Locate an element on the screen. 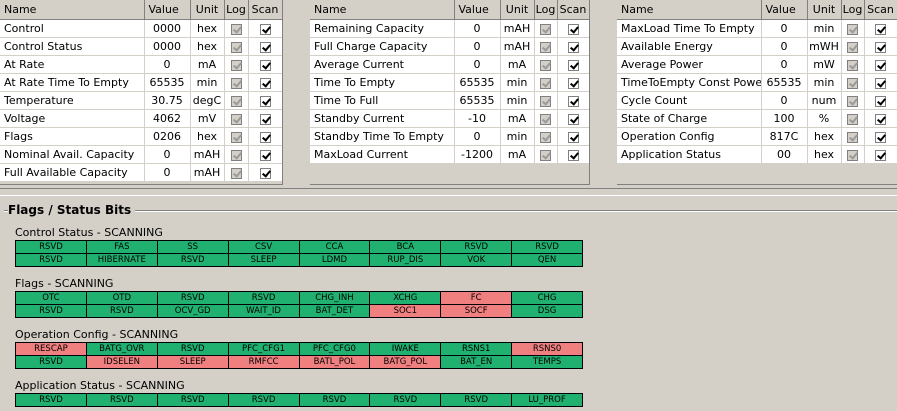 The width and height of the screenshot is (897, 411). table-row: Time To Full 65535 min is located at coordinates (449, 100).